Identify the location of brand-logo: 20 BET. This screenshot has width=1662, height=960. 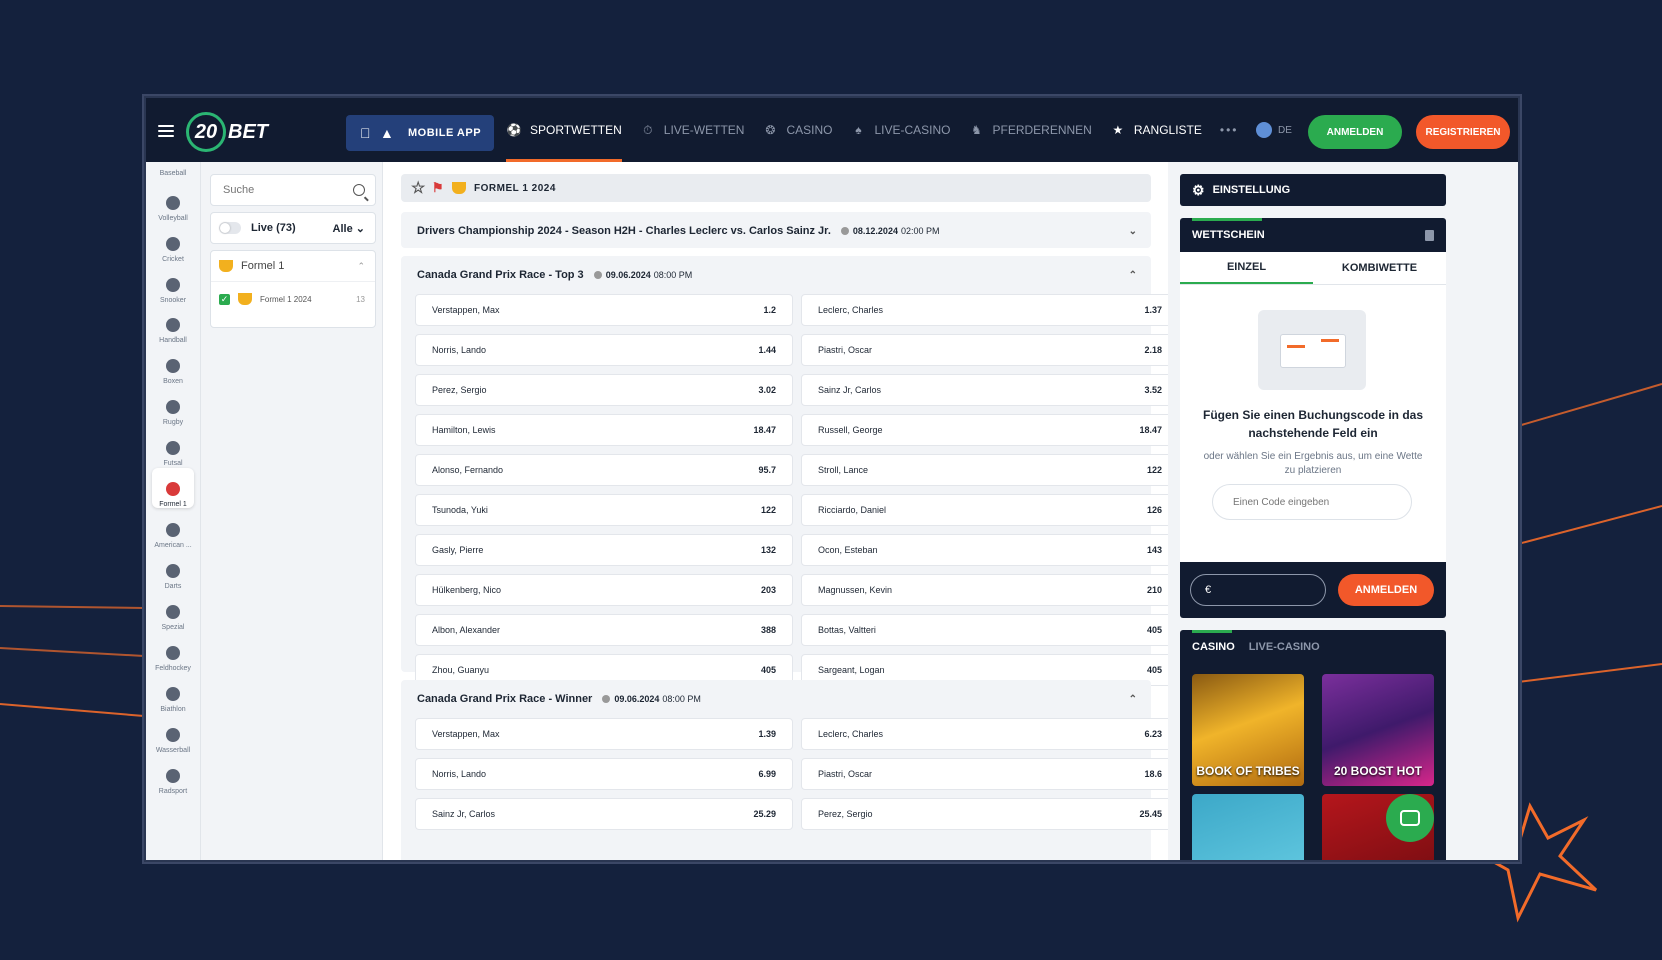
(227, 132).